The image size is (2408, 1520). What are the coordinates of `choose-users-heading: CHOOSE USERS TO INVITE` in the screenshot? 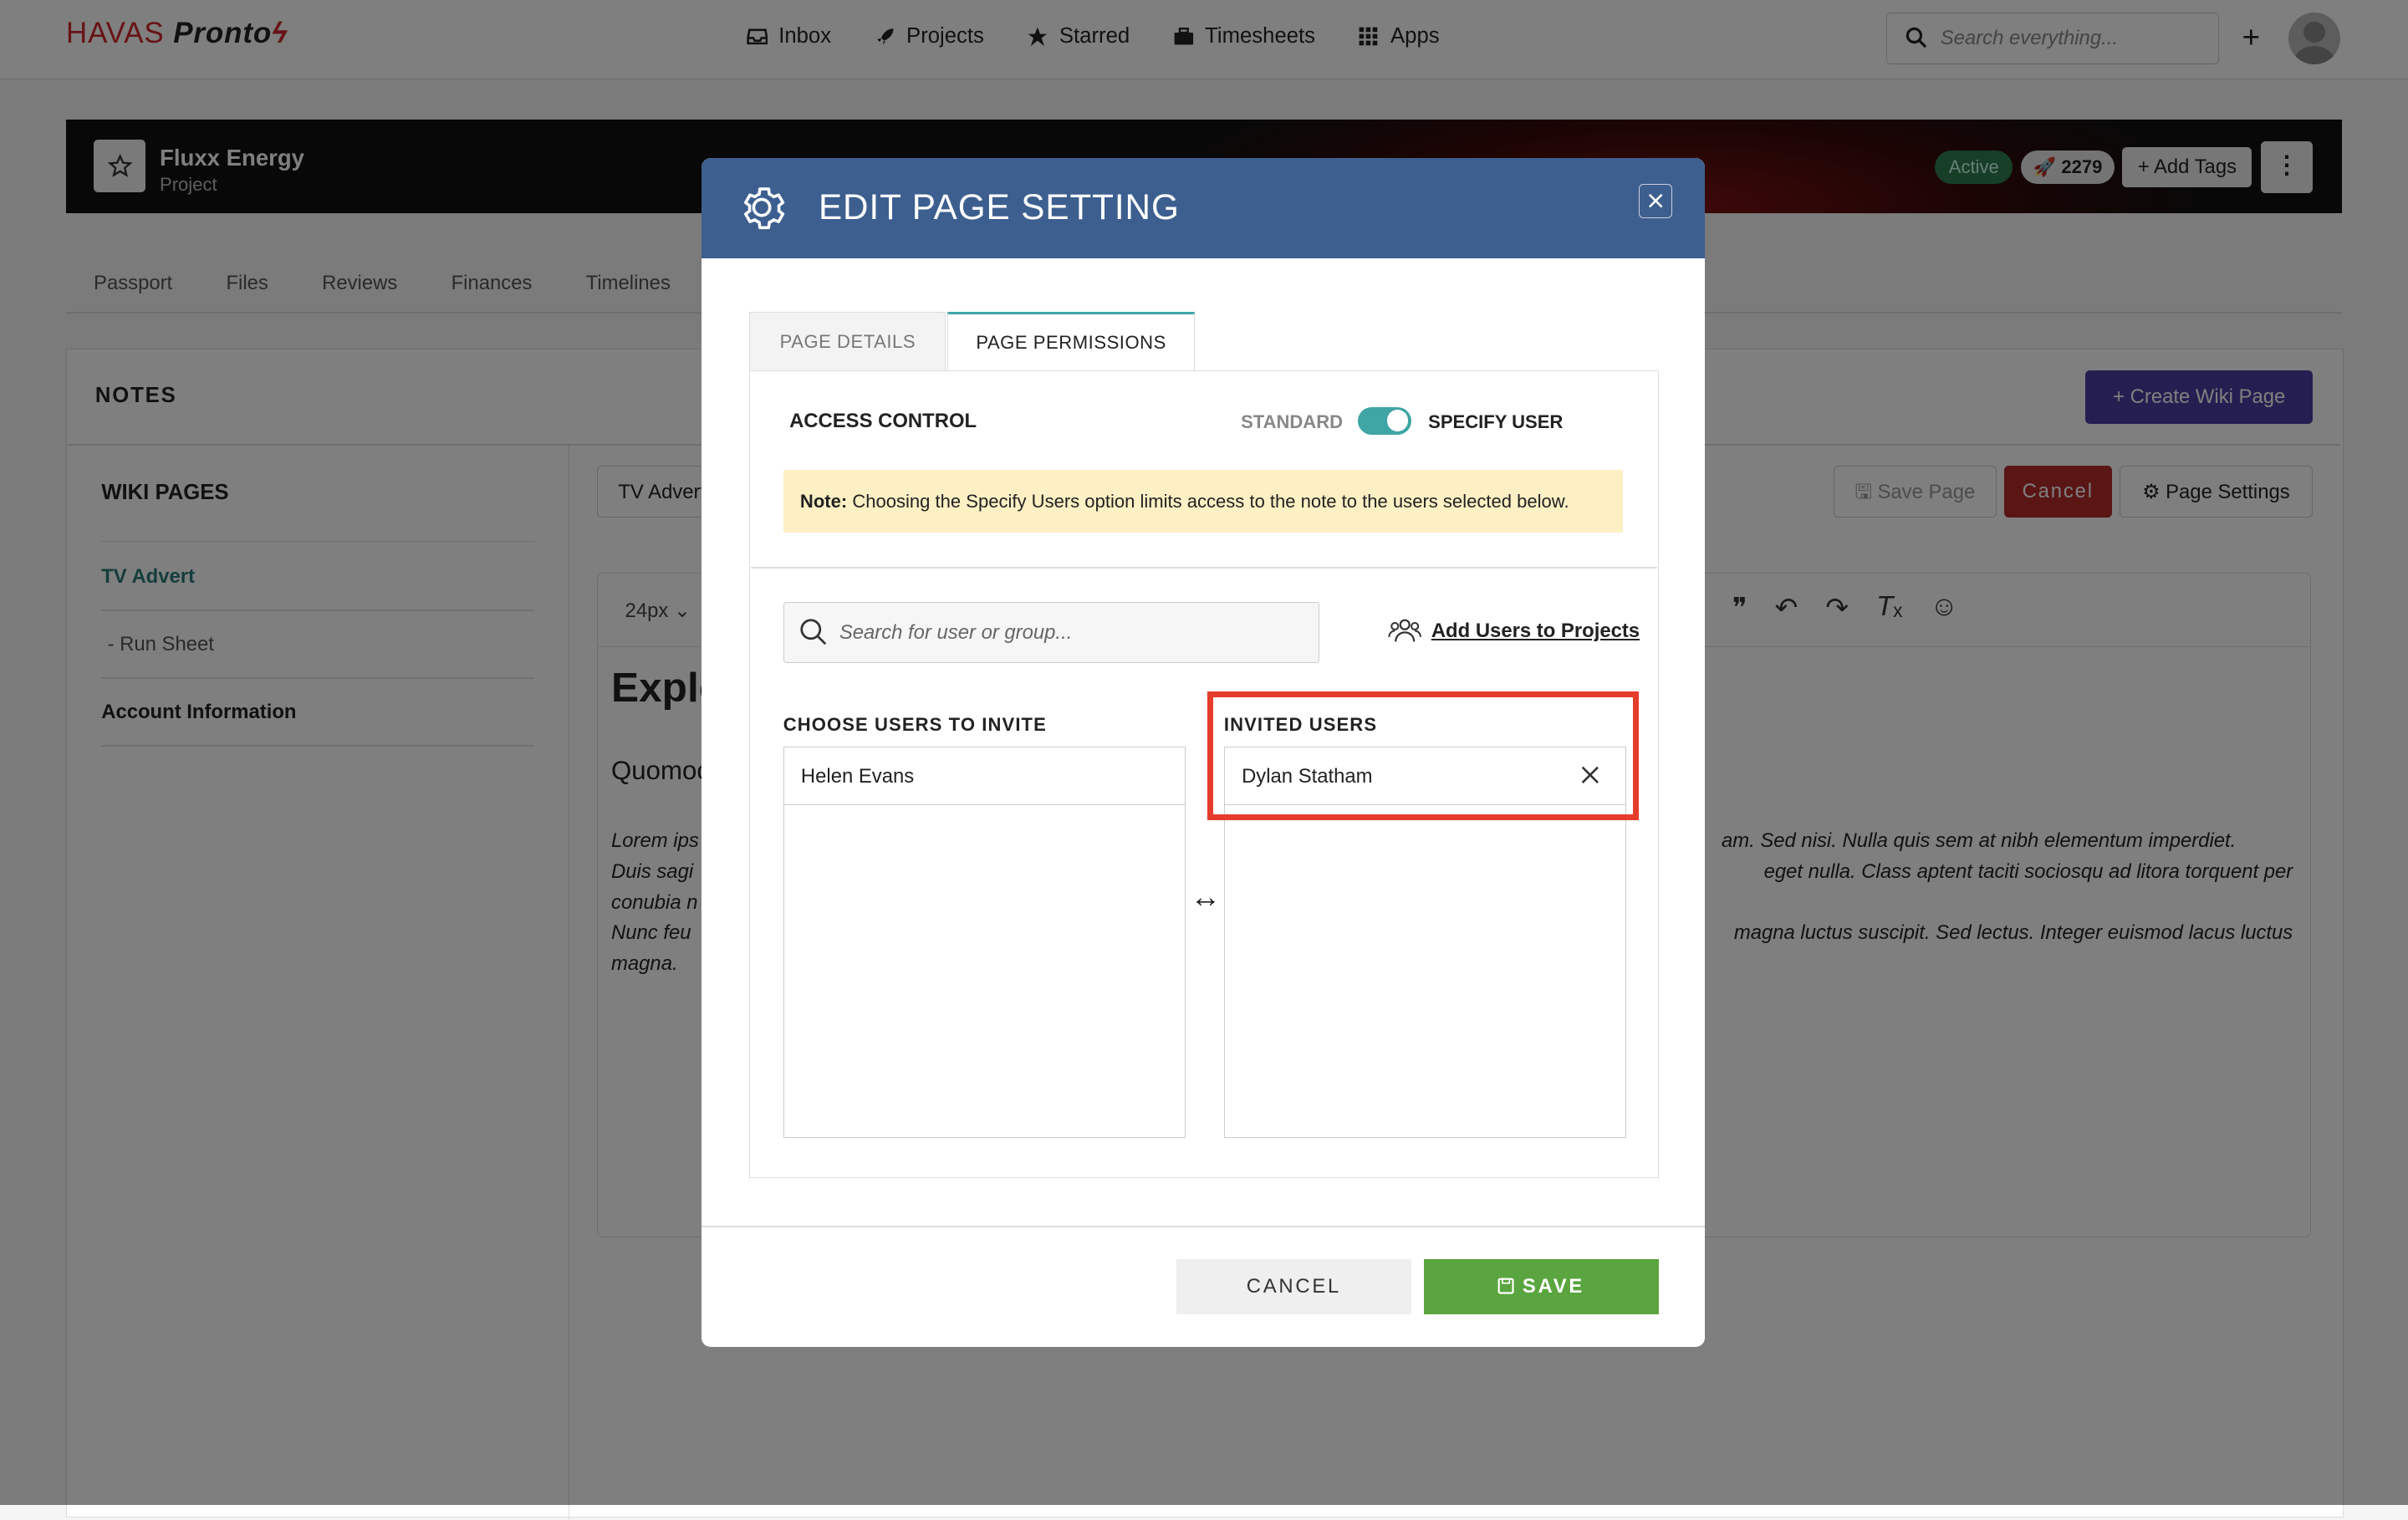 It's located at (915, 725).